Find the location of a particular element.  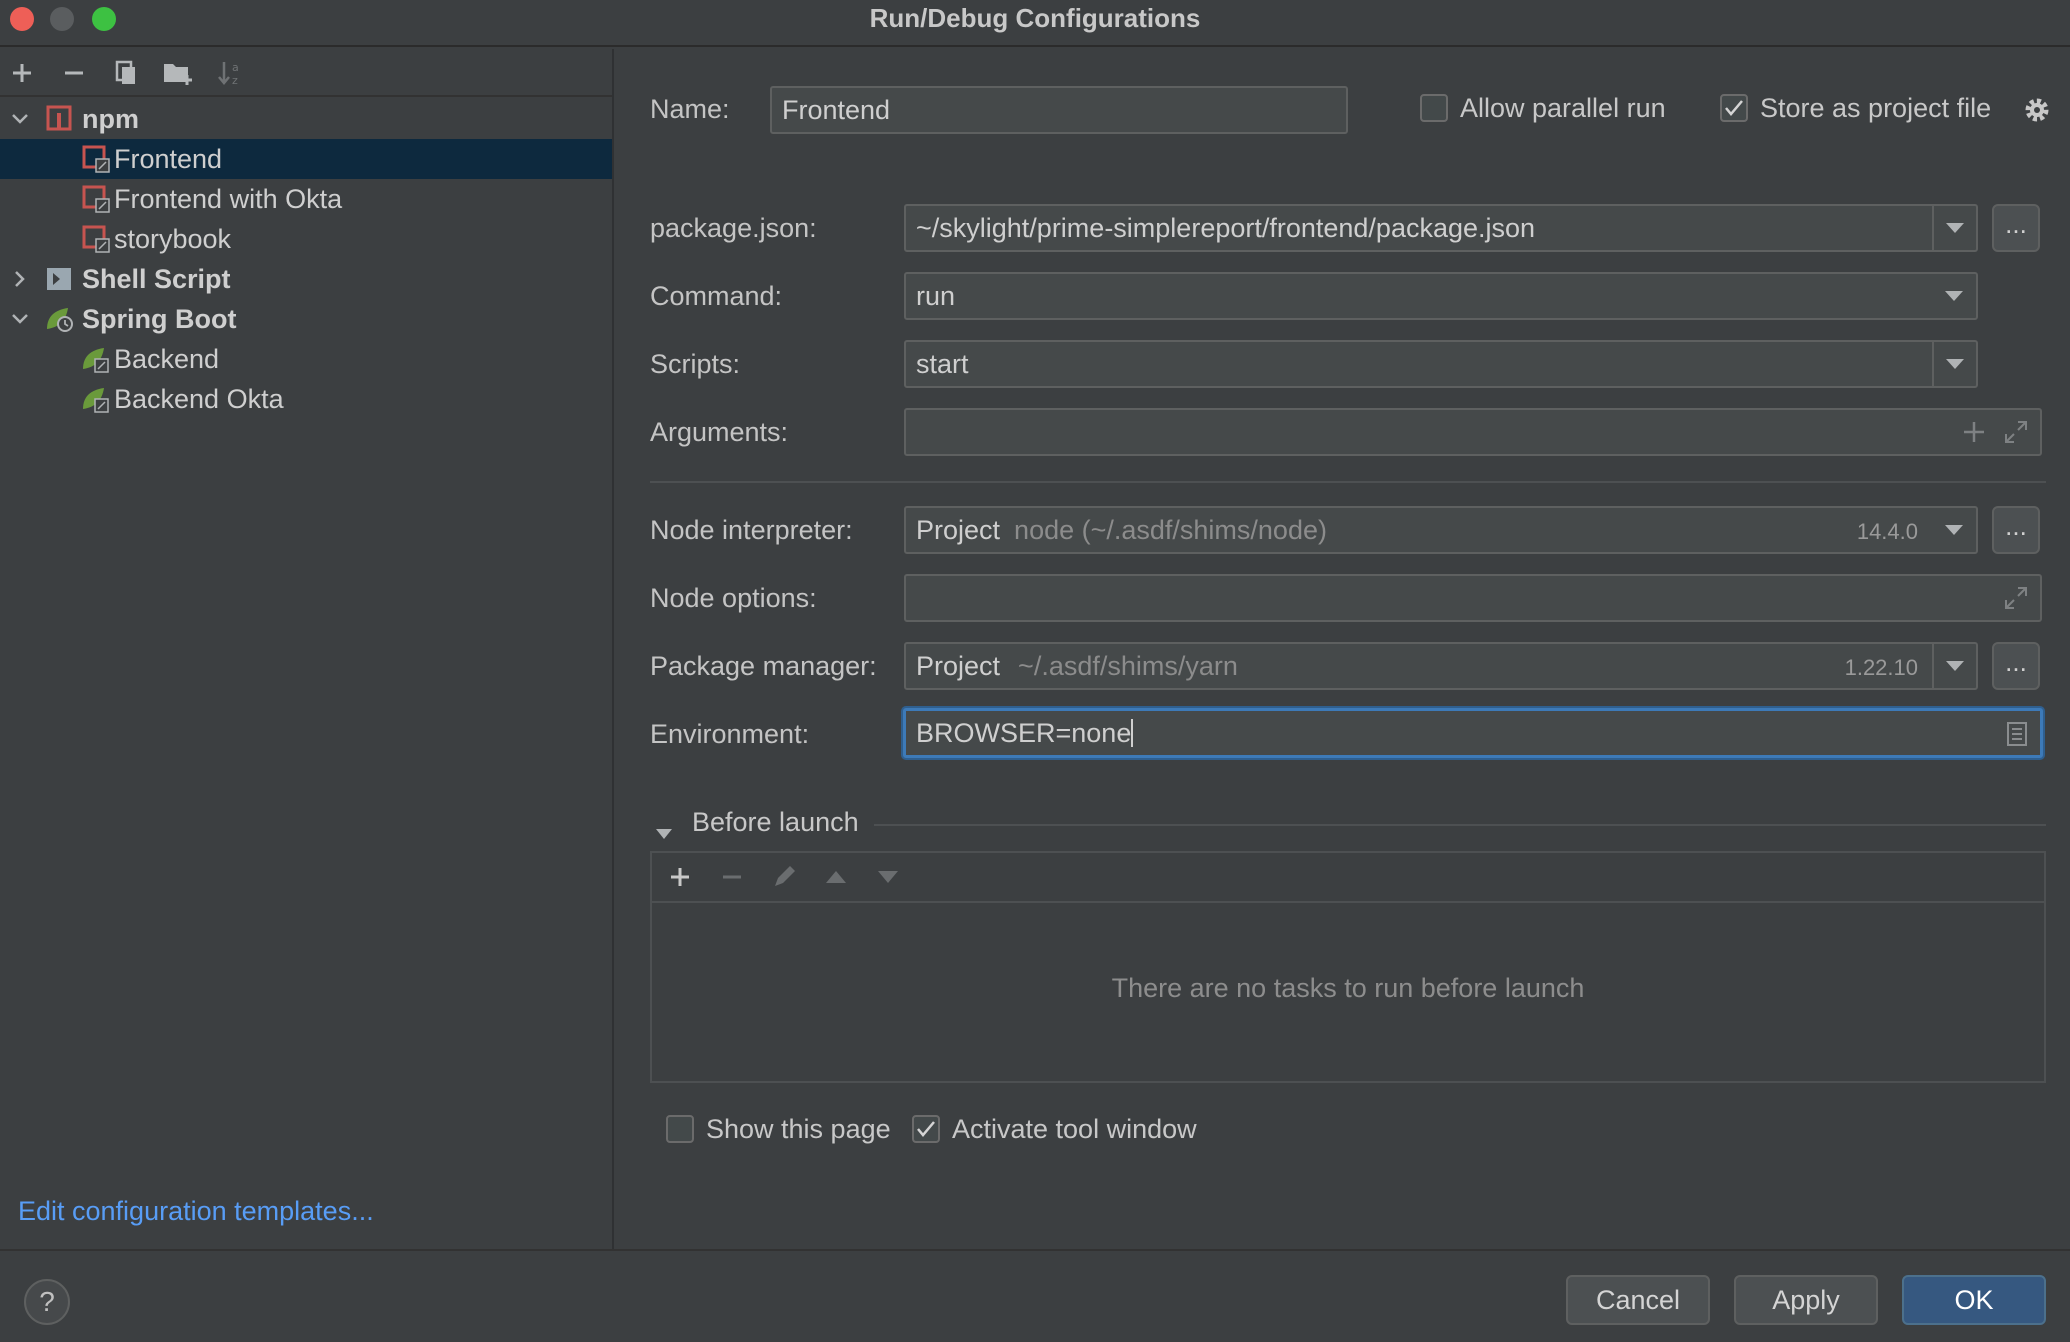

scripts-combo: start is located at coordinates (1441, 364).